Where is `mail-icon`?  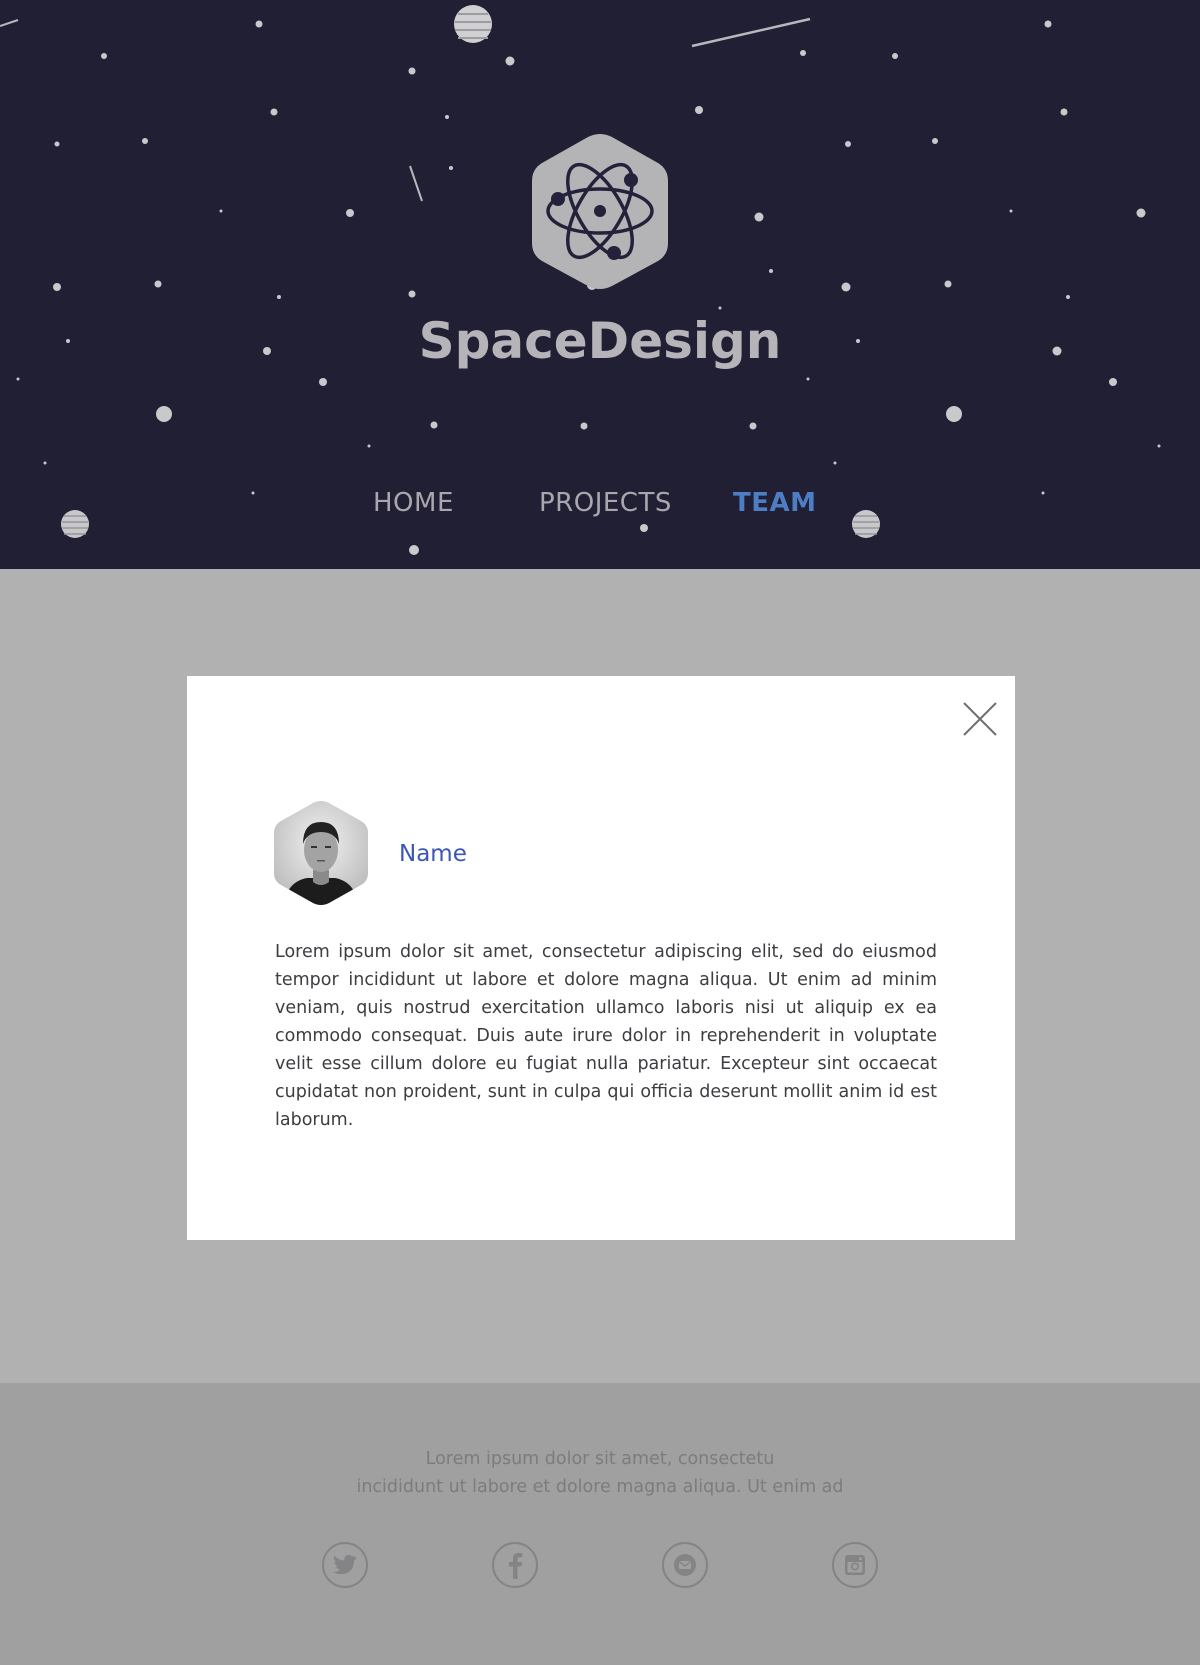
mail-icon is located at coordinates (685, 1565).